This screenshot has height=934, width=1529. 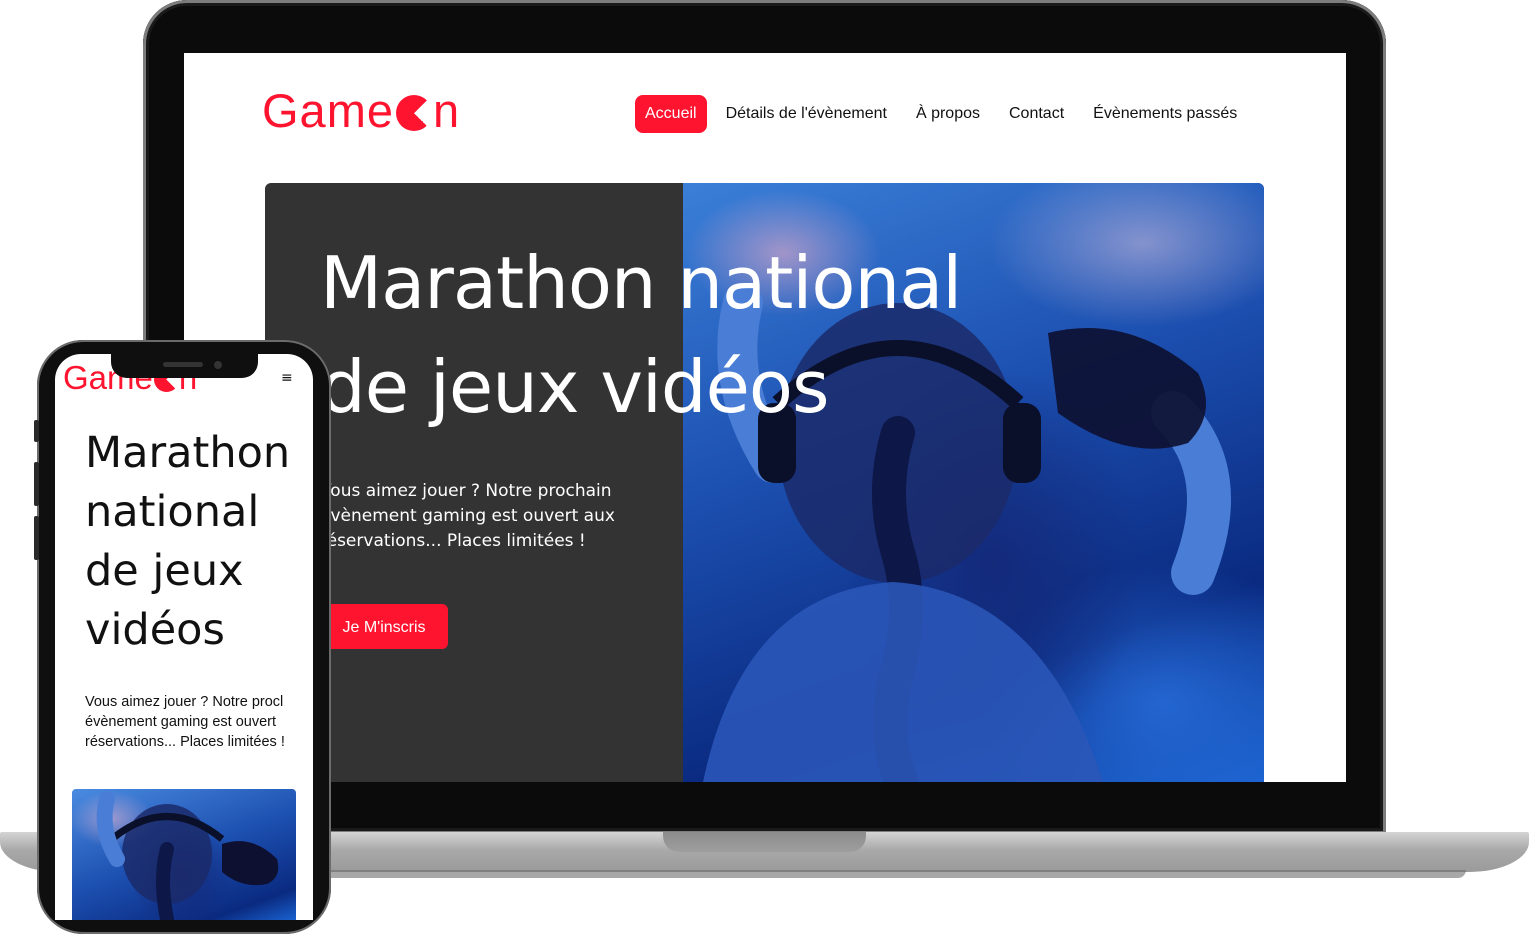 I want to click on nav-item-contact: Contact, so click(x=1036, y=114).